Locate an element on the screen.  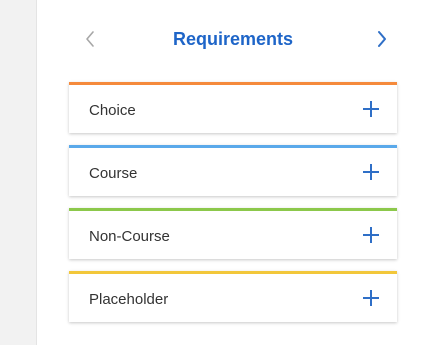
panel-title: Requirements is located at coordinates (233, 39).